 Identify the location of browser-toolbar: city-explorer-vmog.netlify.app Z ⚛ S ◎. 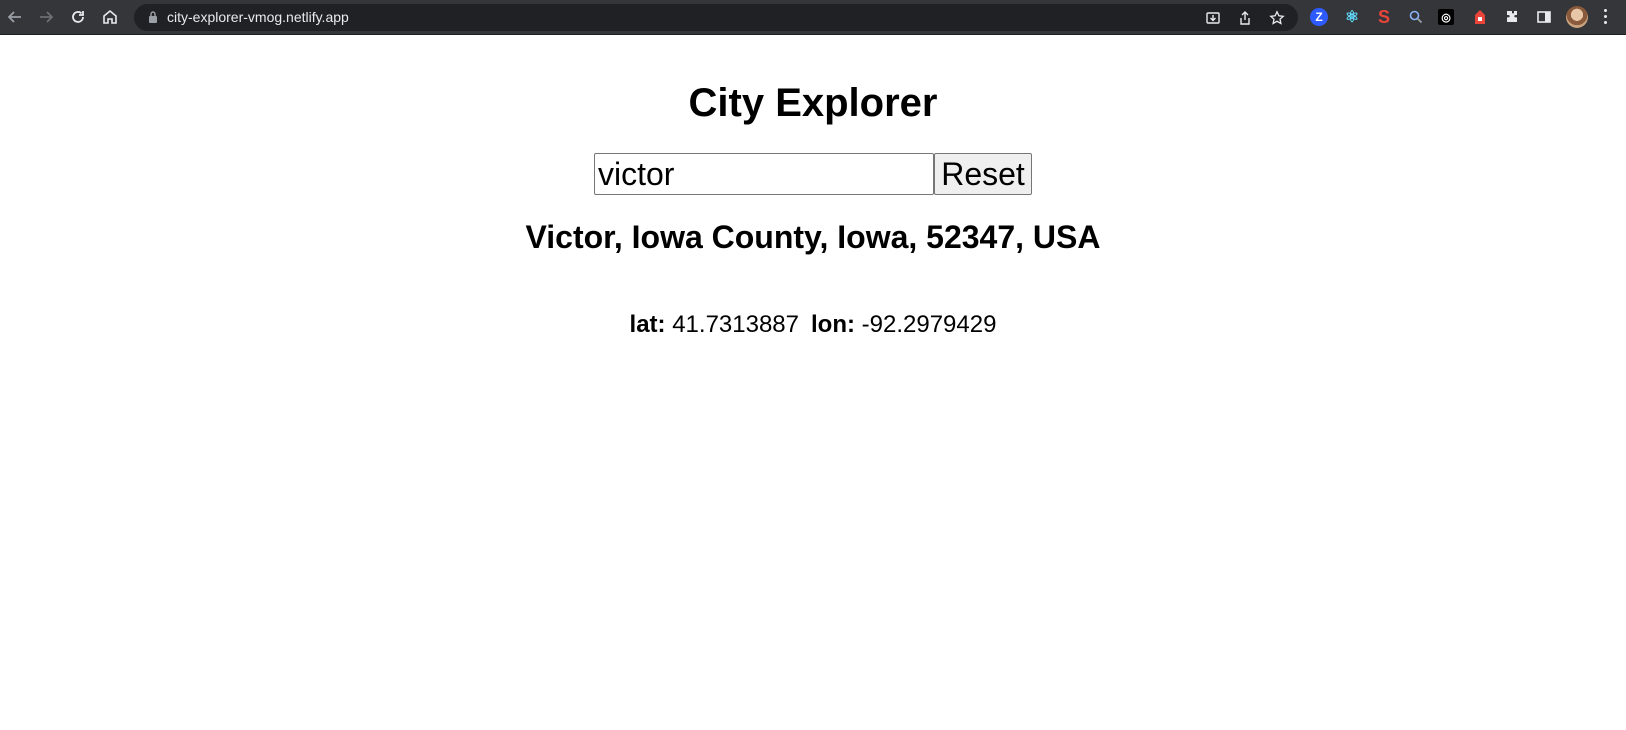
(813, 17).